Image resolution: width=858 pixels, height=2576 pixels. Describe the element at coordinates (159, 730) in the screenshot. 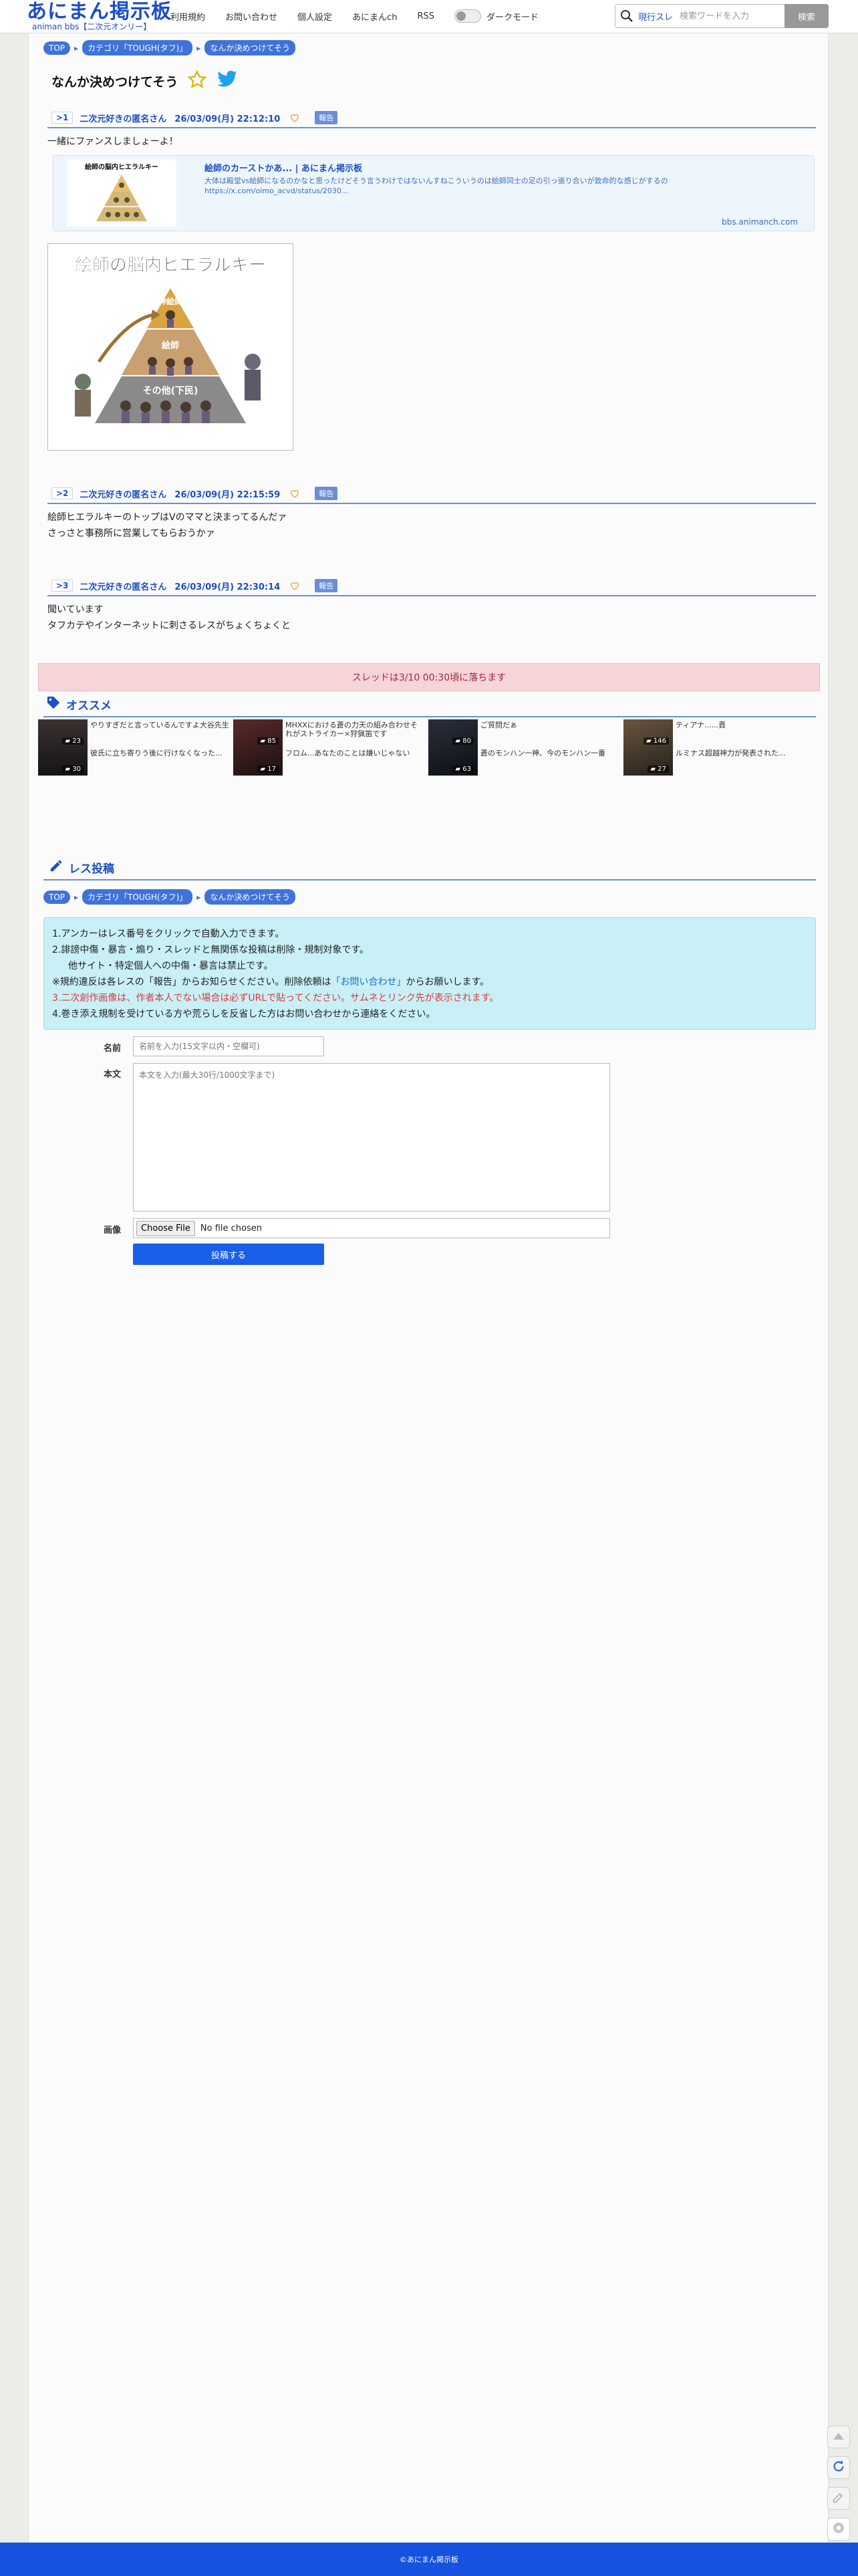

I see `recommend-text: やりすぎだと言っているんですよ大谷先生` at that location.